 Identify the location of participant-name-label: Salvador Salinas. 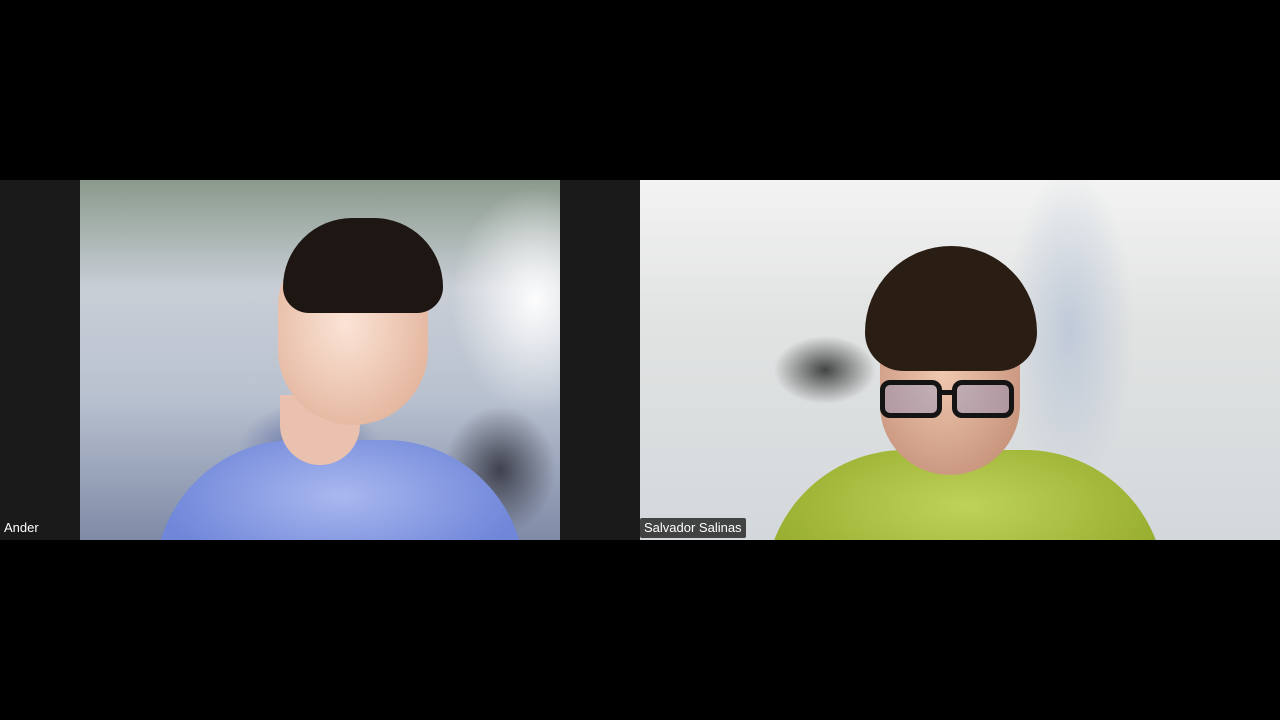
(693, 528).